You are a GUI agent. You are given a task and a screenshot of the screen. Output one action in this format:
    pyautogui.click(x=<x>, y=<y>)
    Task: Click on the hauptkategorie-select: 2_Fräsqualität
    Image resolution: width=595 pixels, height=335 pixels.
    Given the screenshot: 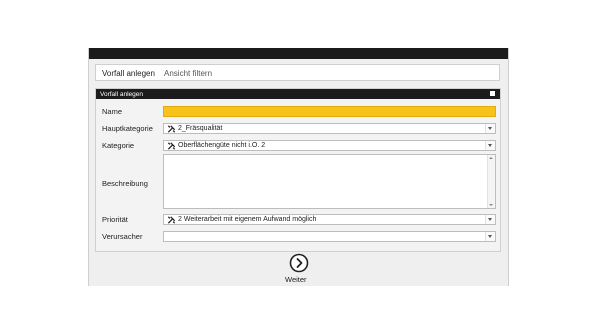 What is the action you would take?
    pyautogui.click(x=329, y=128)
    